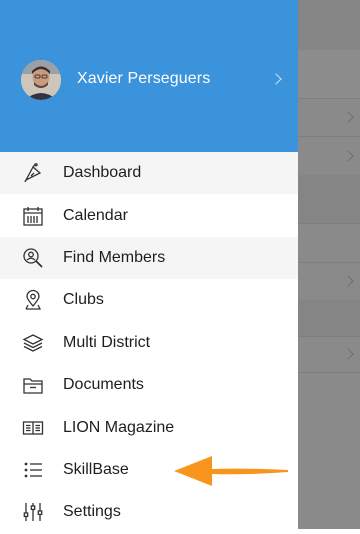 Image resolution: width=360 pixels, height=534 pixels. What do you see at coordinates (231, 471) in the screenshot?
I see `annotation-arrow-icon` at bounding box center [231, 471].